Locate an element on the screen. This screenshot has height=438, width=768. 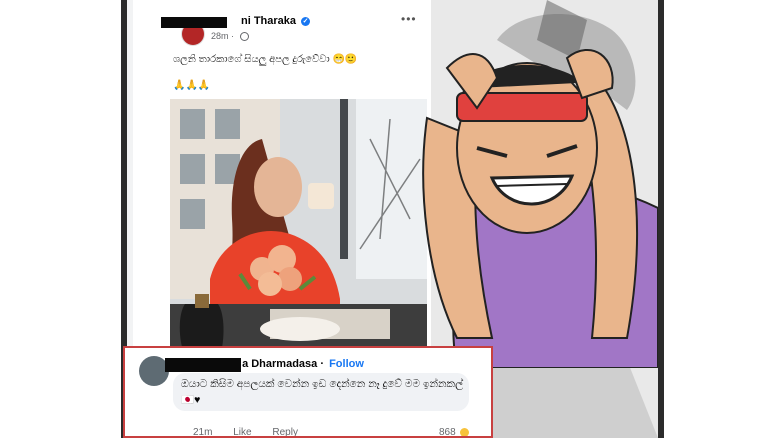
reaction-count: 868 is located at coordinates (447, 432).